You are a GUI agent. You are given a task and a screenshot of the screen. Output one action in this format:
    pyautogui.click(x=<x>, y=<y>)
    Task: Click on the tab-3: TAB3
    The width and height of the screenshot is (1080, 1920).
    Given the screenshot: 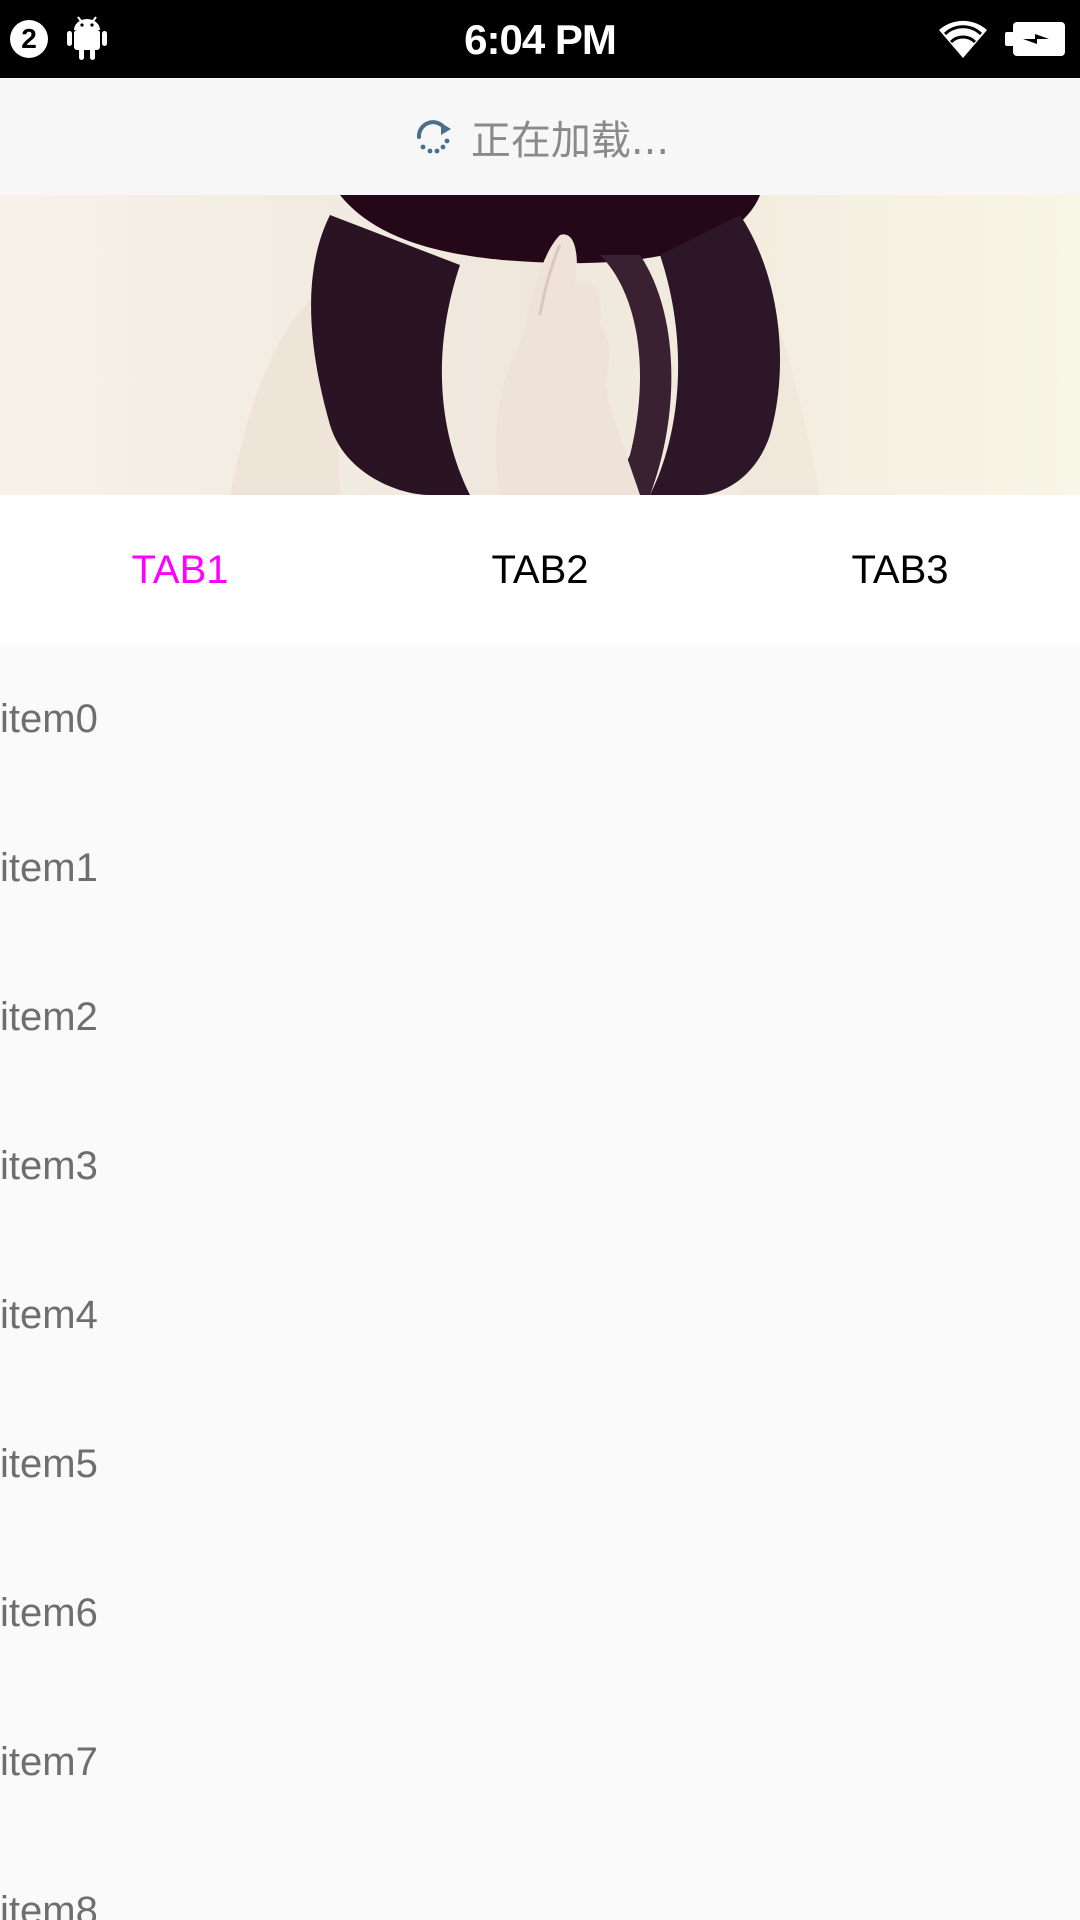 What is the action you would take?
    pyautogui.click(x=900, y=570)
    